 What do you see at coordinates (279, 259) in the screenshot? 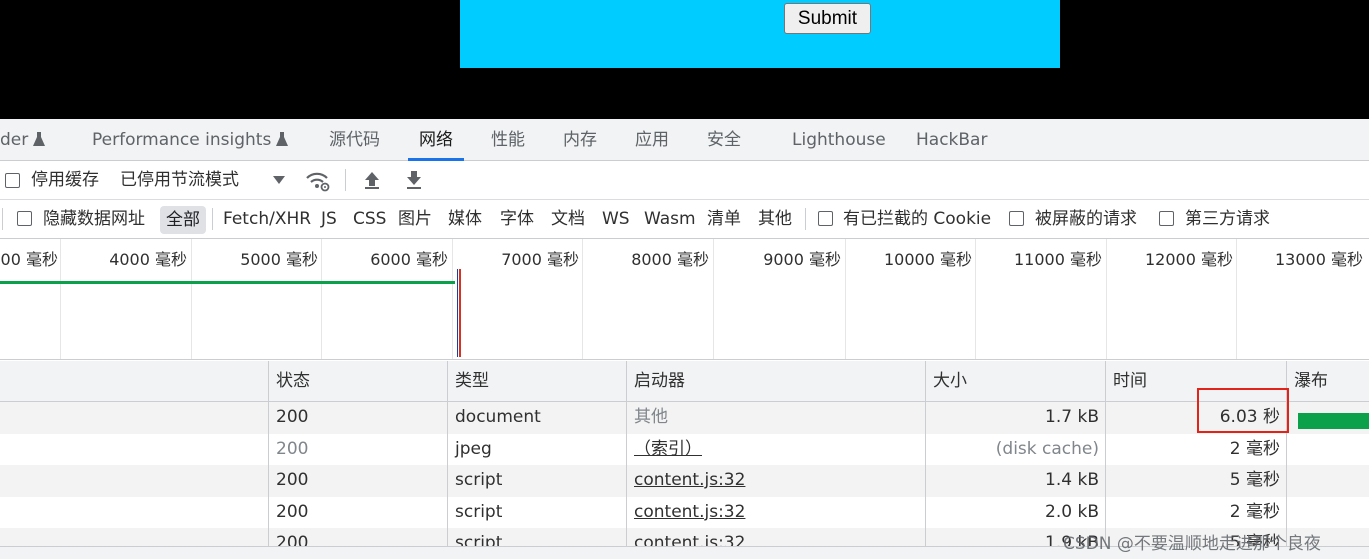
I see `timeline-tick-label: 5000 毫秒` at bounding box center [279, 259].